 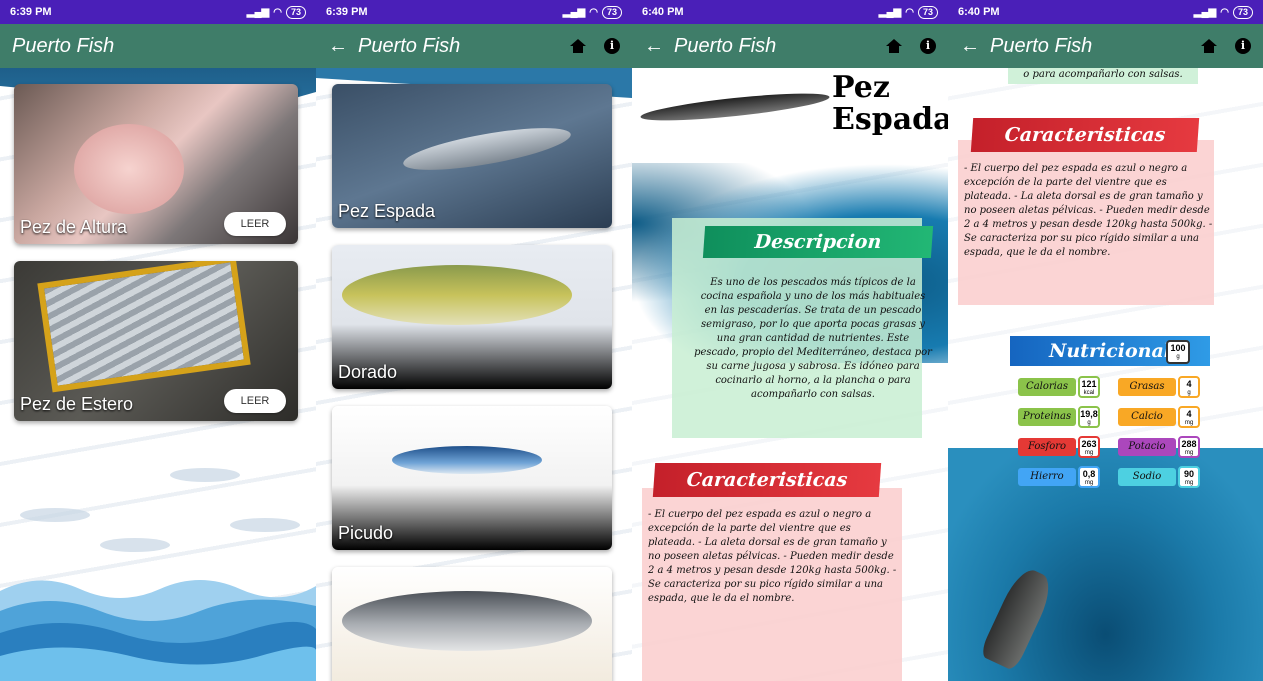 What do you see at coordinates (1089, 384) in the screenshot?
I see `nutrient-amount: 121` at bounding box center [1089, 384].